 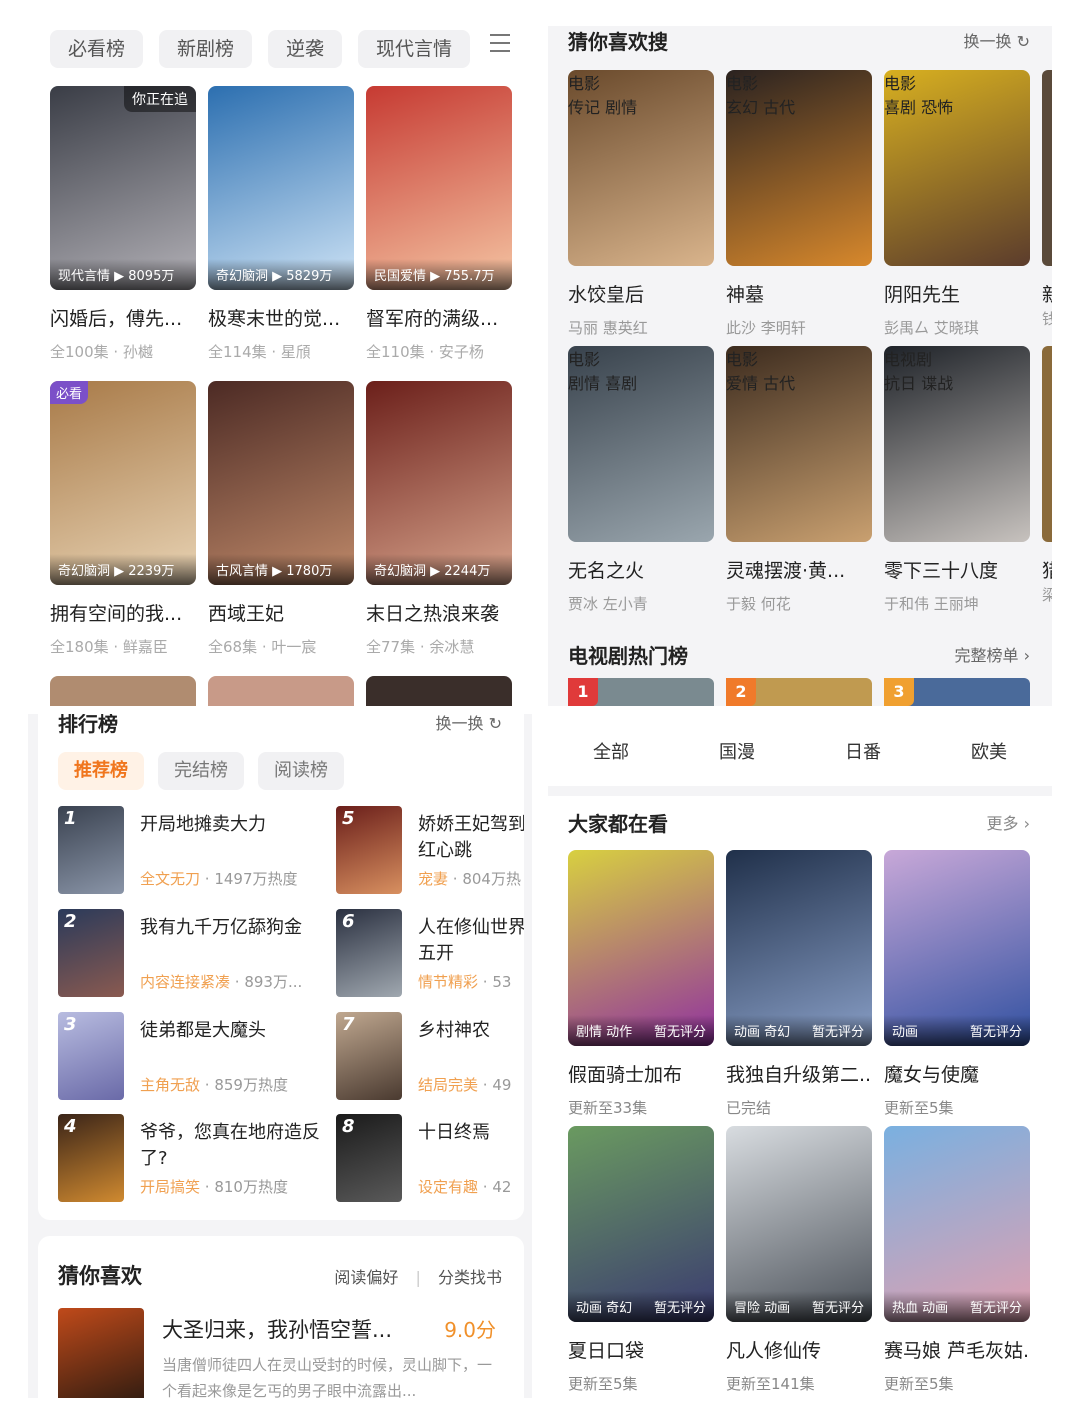 I want to click on anime-card: 动画 暂无评分 魔女与使魔 更新至5集, so click(x=957, y=984).